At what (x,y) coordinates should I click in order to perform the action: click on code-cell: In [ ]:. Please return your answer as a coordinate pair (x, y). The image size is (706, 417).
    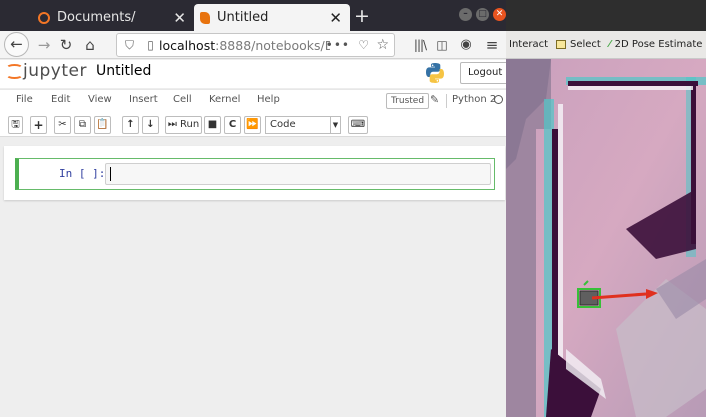
    Looking at the image, I should click on (255, 174).